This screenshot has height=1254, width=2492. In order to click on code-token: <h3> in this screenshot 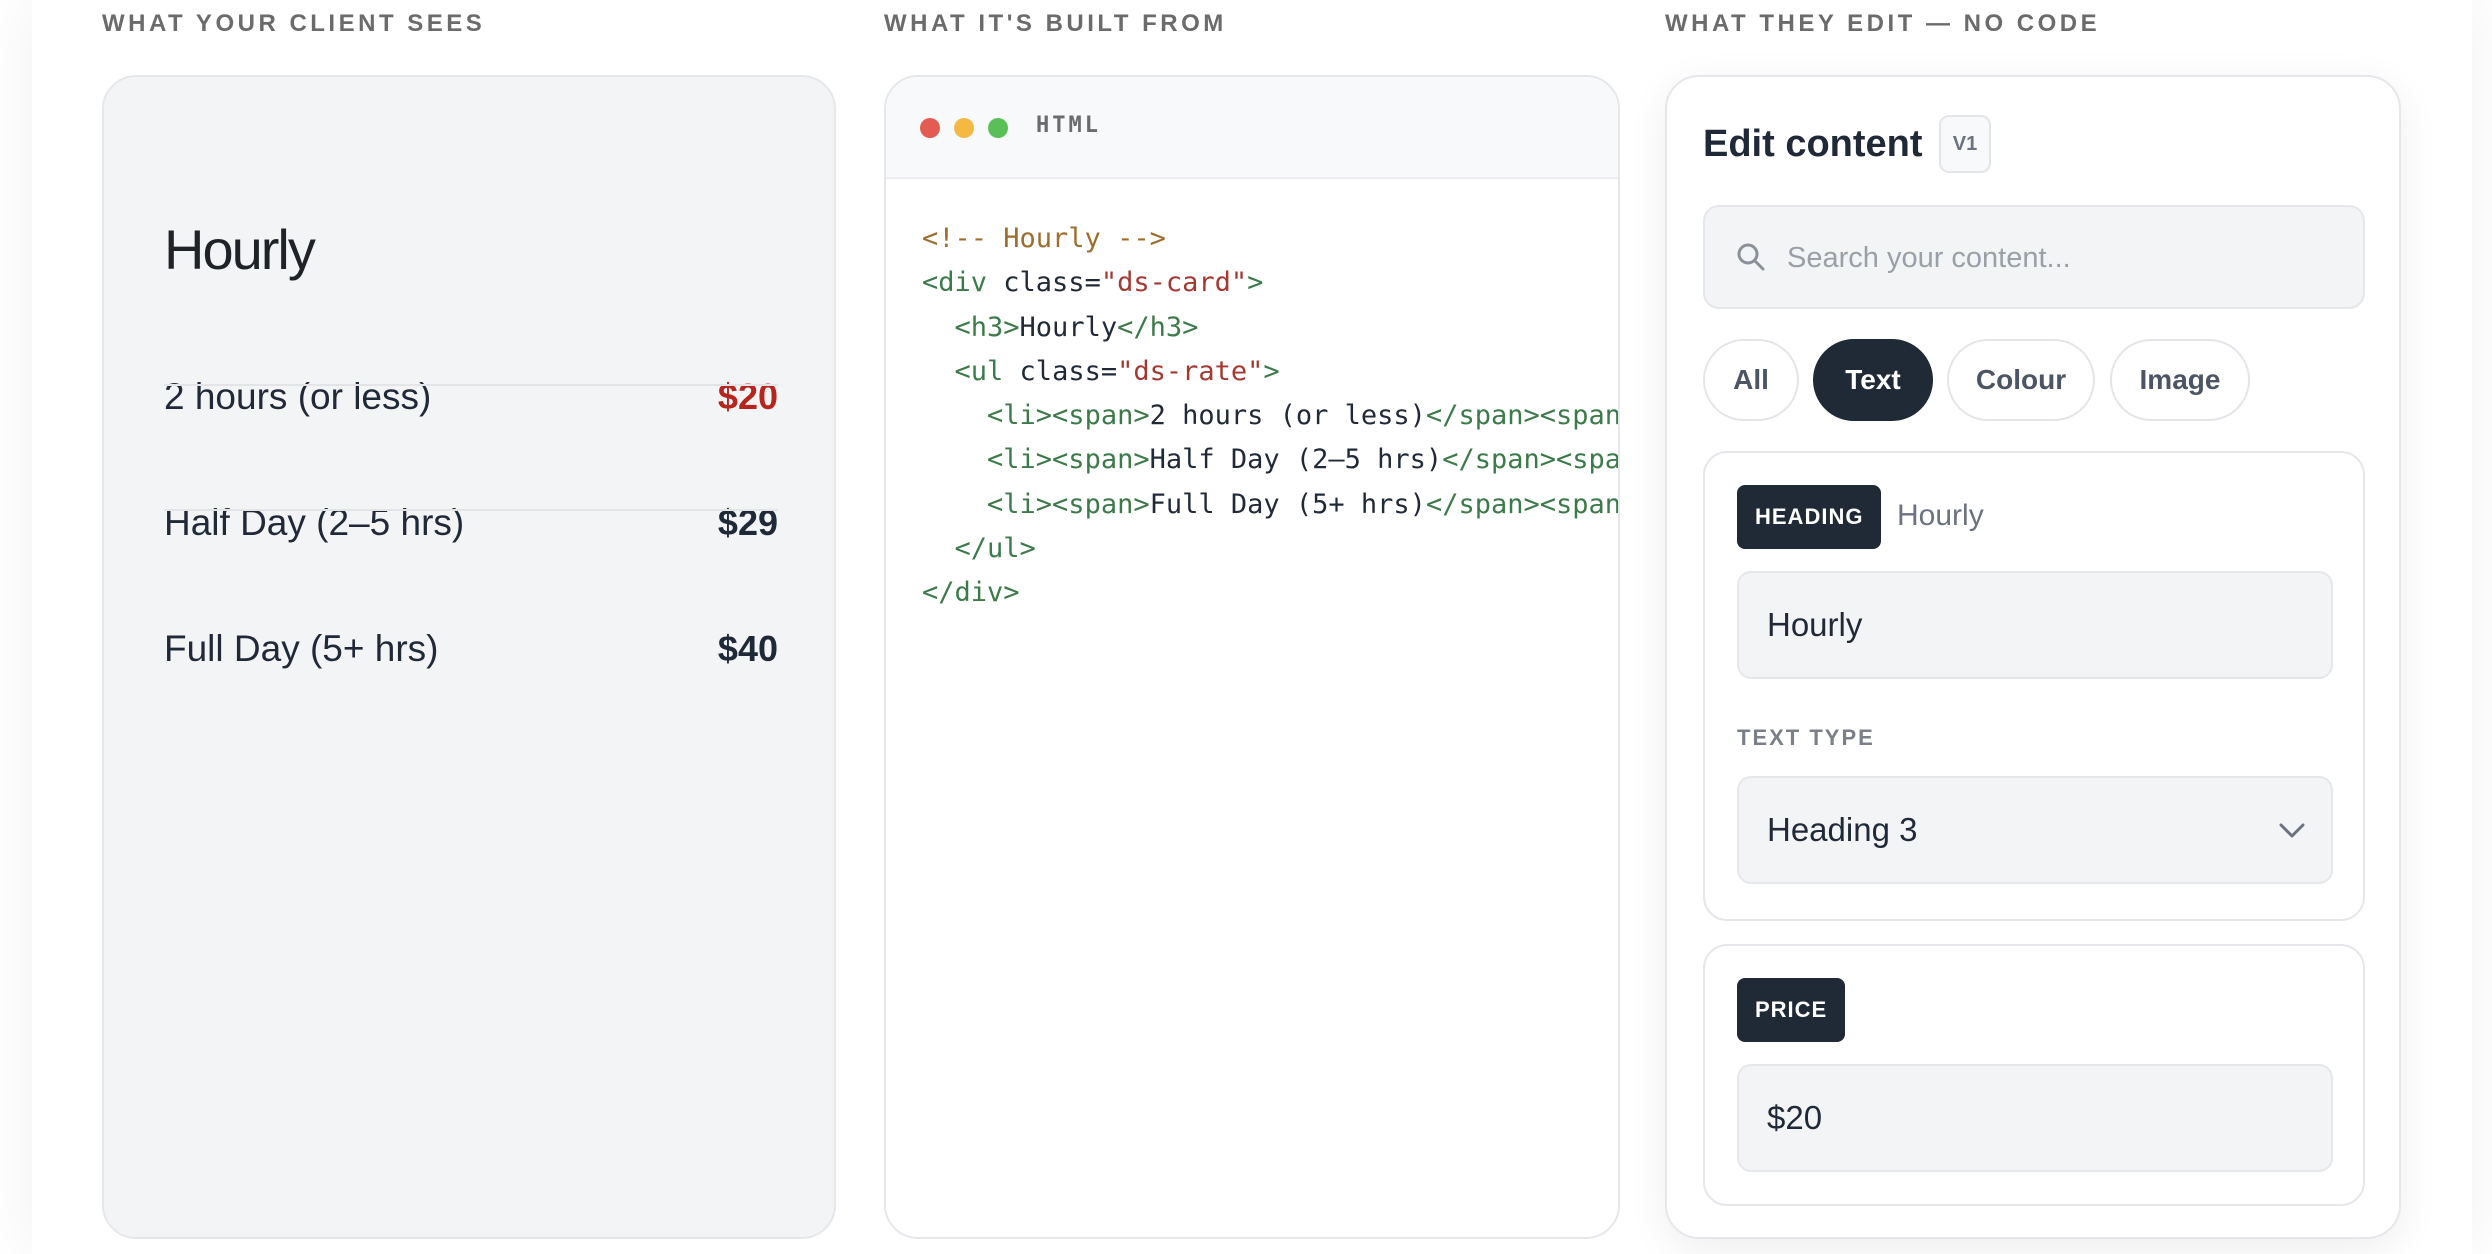, I will do `click(987, 327)`.